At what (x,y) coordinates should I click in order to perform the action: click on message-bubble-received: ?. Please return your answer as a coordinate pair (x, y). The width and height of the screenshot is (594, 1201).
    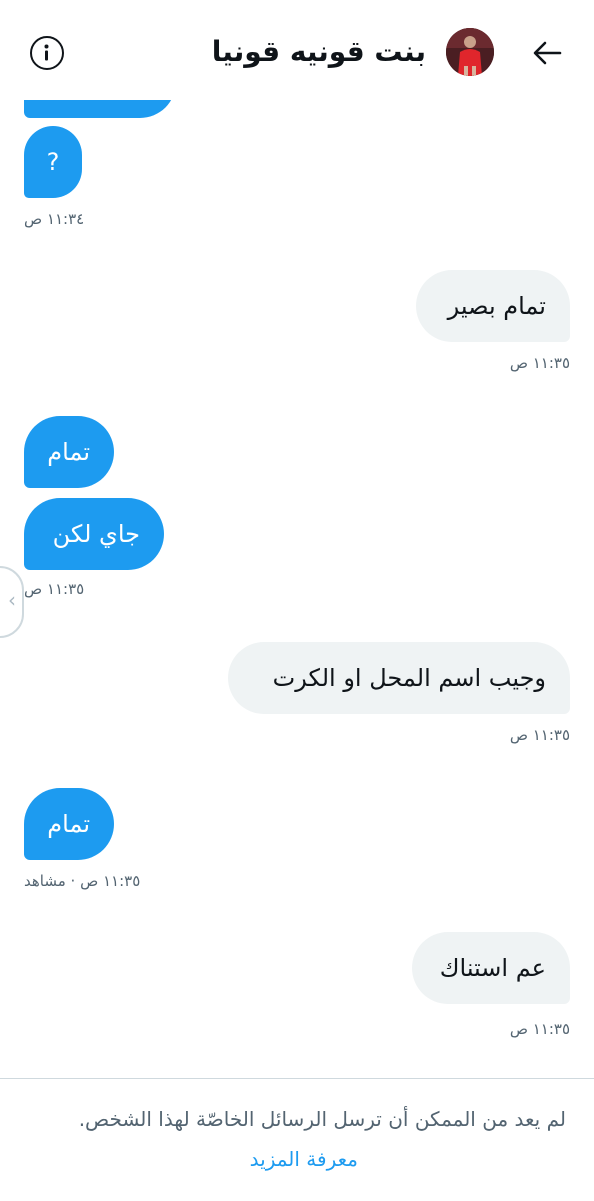
    Looking at the image, I should click on (53, 162).